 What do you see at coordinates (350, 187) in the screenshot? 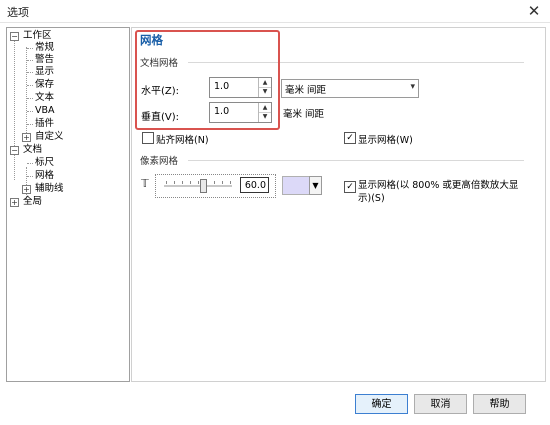
I see `show-pixel-grid-checkbox: ✓` at bounding box center [350, 187].